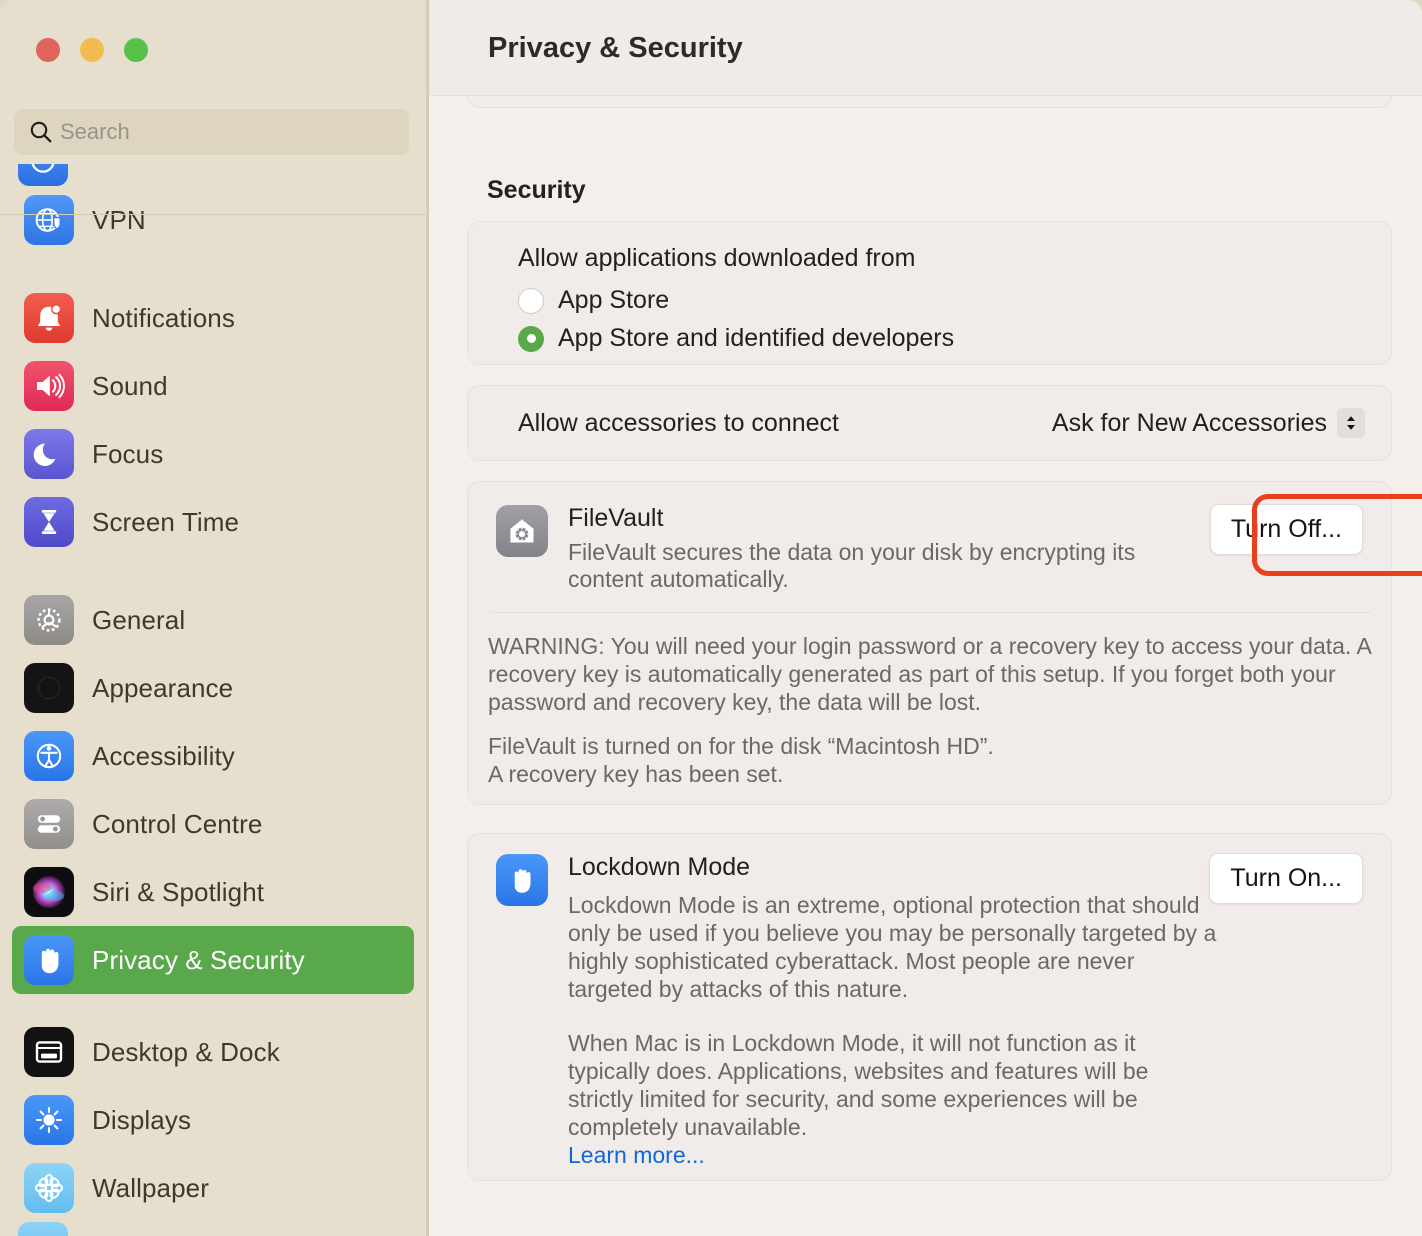 Image resolution: width=1422 pixels, height=1236 pixels. I want to click on sidebar-item-focus: Focus, so click(213, 454).